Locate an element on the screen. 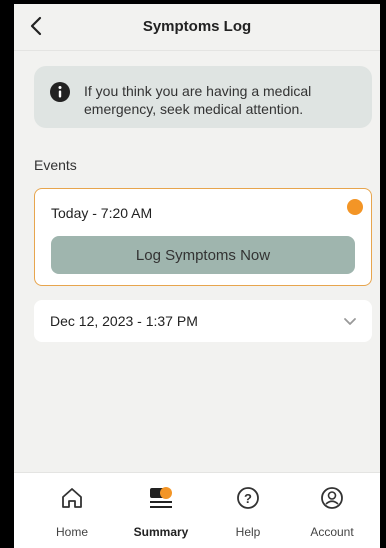  tab-label: Help is located at coordinates (248, 532).